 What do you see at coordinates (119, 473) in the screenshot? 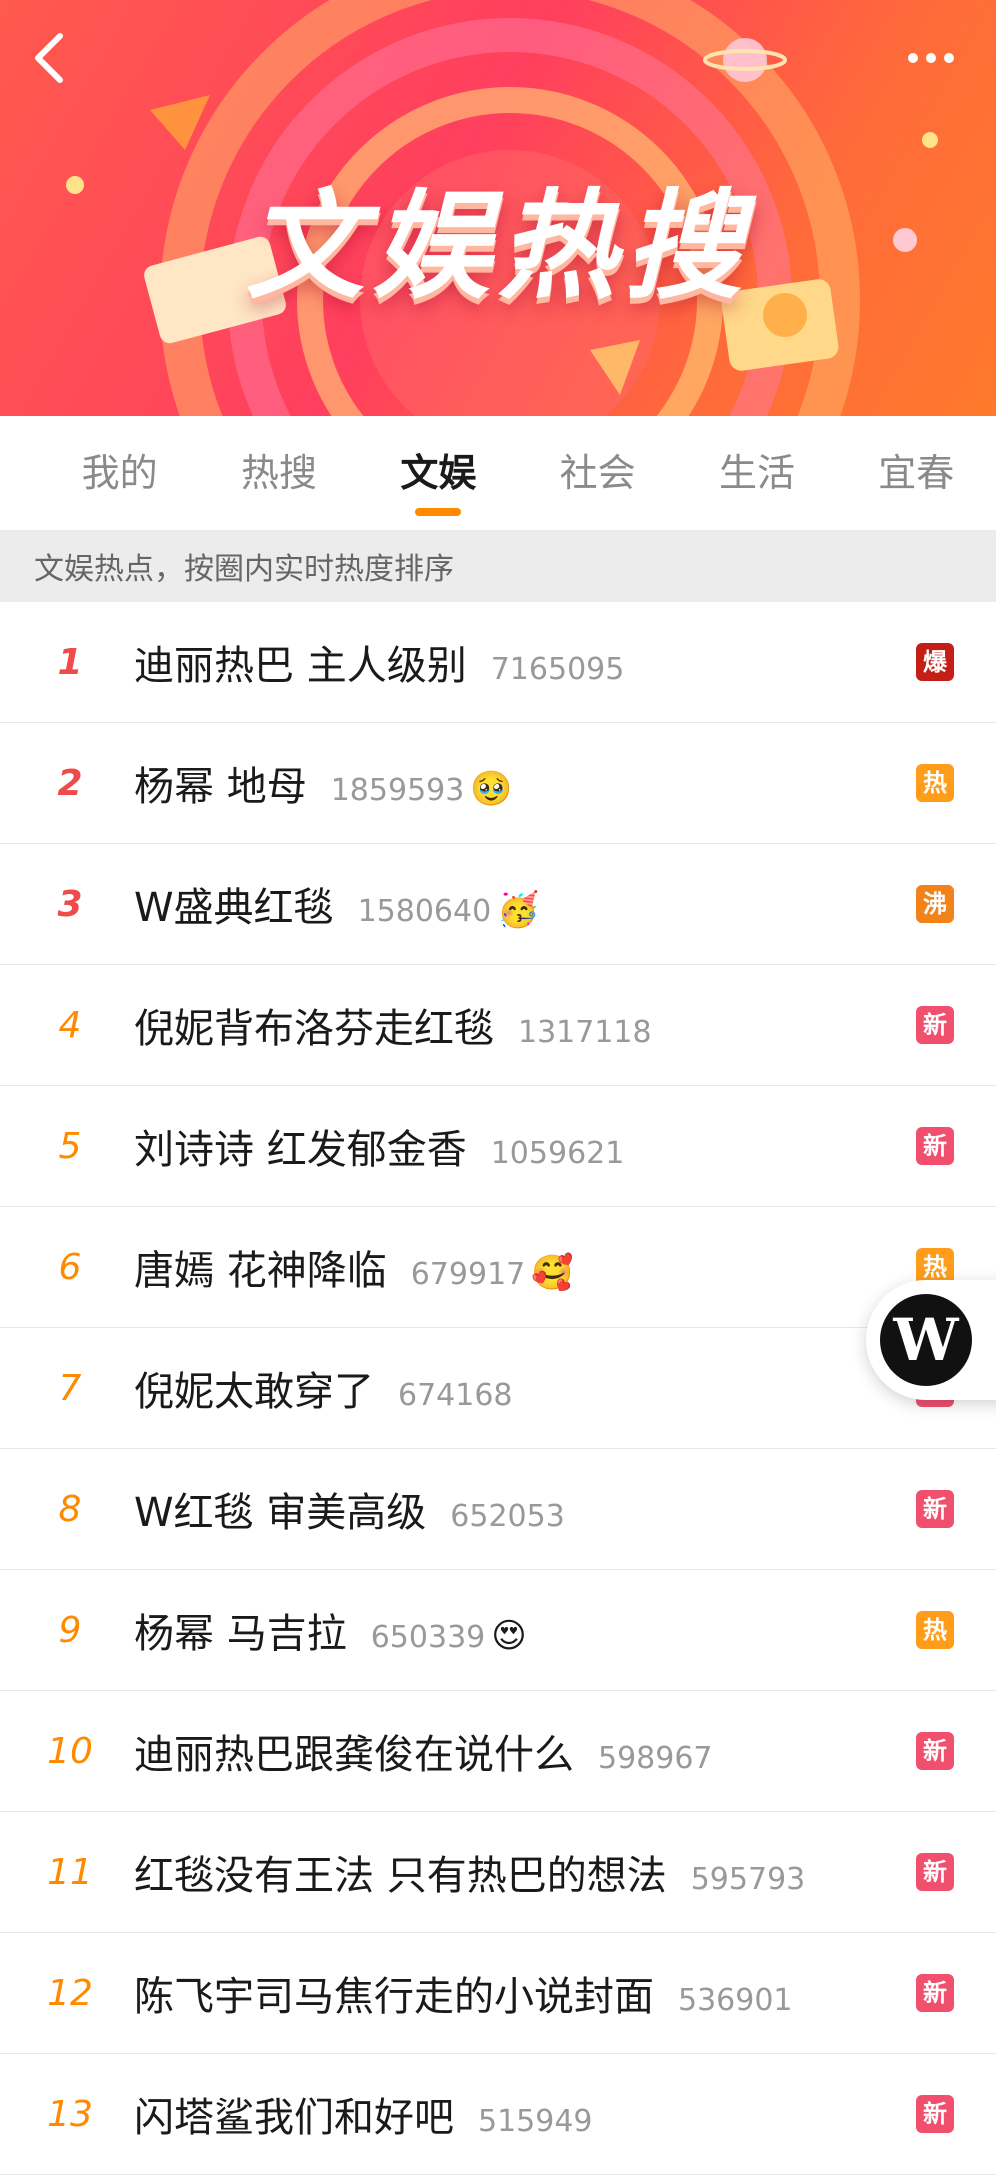
I see `tab-mine: 我的` at bounding box center [119, 473].